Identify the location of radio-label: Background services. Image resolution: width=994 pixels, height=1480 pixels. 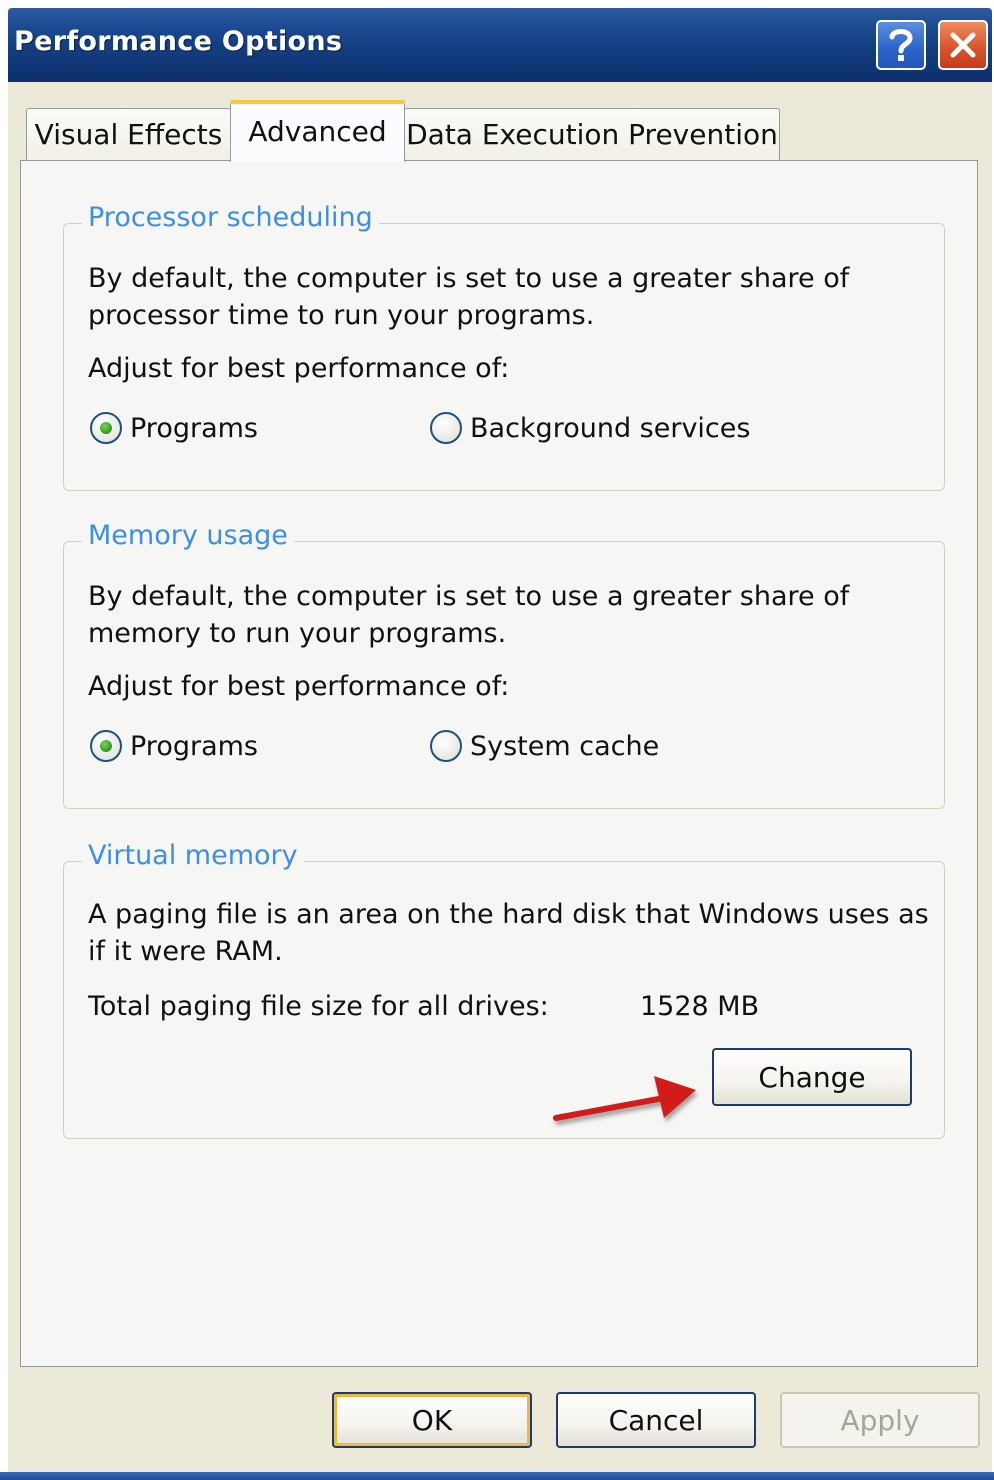
(610, 428).